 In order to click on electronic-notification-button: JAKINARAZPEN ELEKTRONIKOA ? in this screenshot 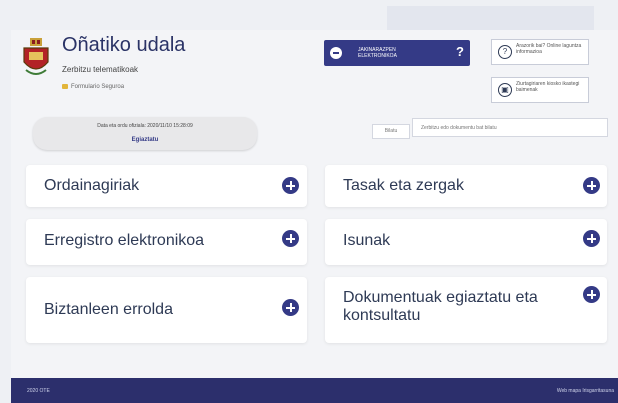, I will do `click(397, 53)`.